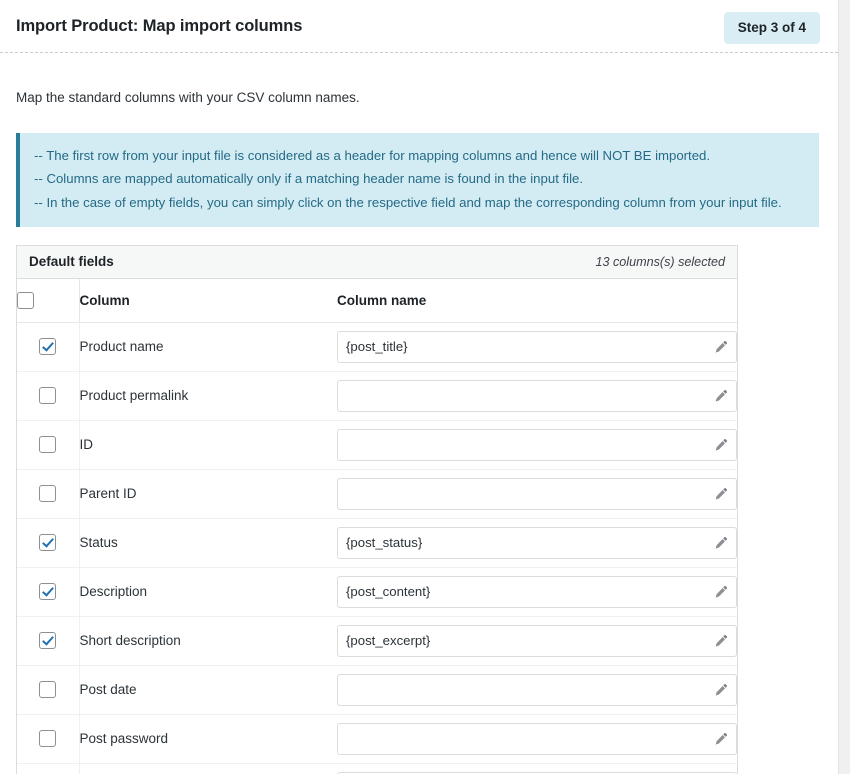  I want to click on page-scrollbar-gutter, so click(844, 387).